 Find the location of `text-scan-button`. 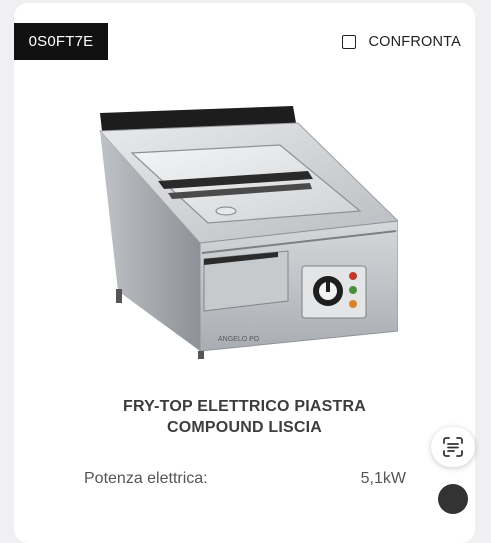

text-scan-button is located at coordinates (453, 447).